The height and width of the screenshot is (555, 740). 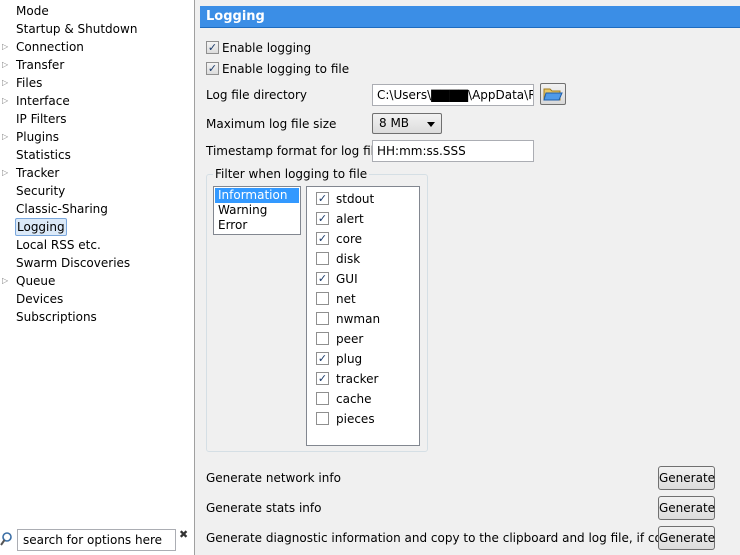 I want to click on sidebar-item-label: Plugins, so click(x=37, y=137).